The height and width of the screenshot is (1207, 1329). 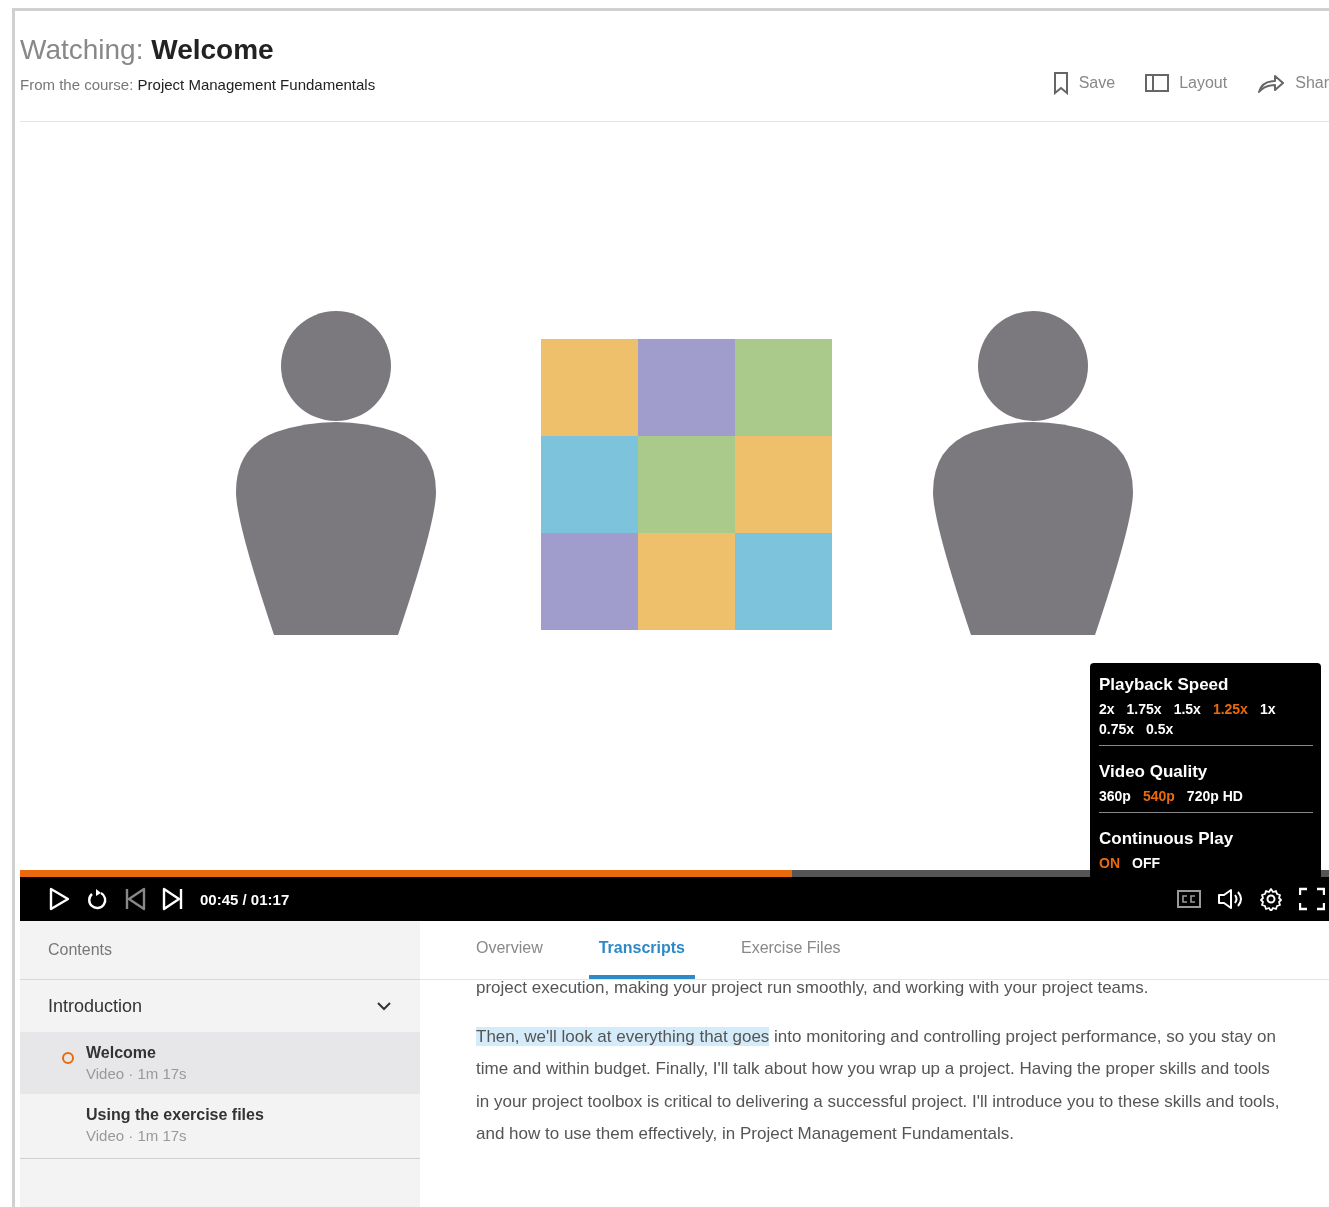 What do you see at coordinates (220, 950) in the screenshot?
I see `contents-heading: Contents` at bounding box center [220, 950].